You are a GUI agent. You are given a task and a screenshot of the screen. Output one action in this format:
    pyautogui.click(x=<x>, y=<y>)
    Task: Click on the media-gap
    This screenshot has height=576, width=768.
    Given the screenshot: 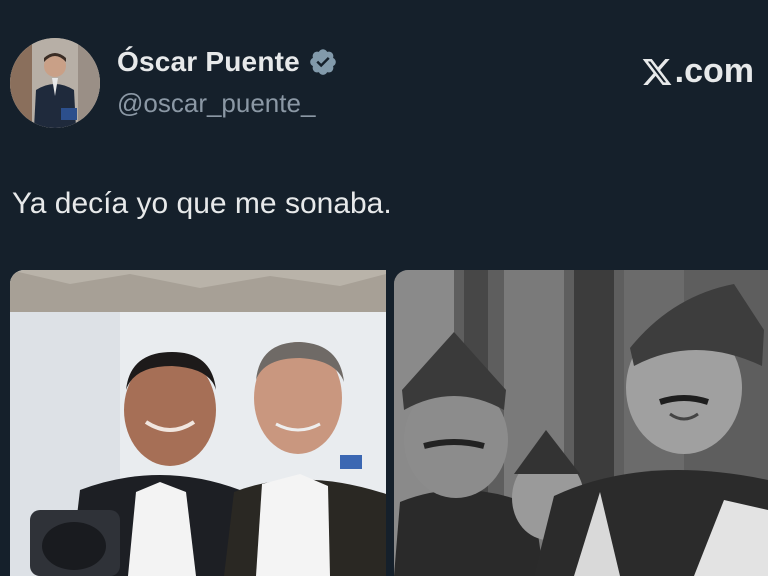 What is the action you would take?
    pyautogui.click(x=390, y=423)
    